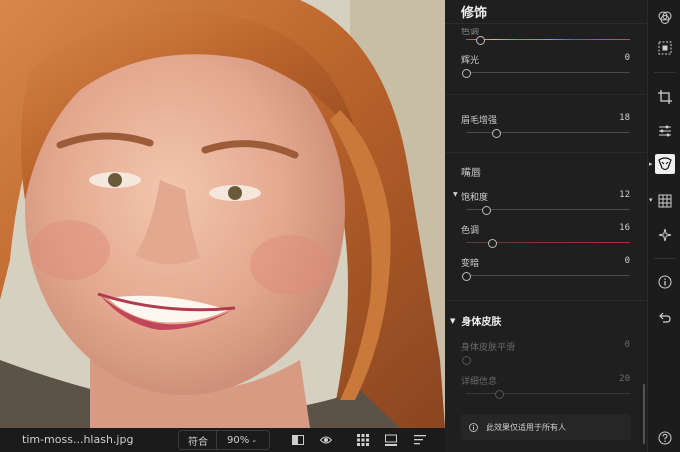 The height and width of the screenshot is (452, 680). I want to click on hue-slider-track, so click(548, 39).